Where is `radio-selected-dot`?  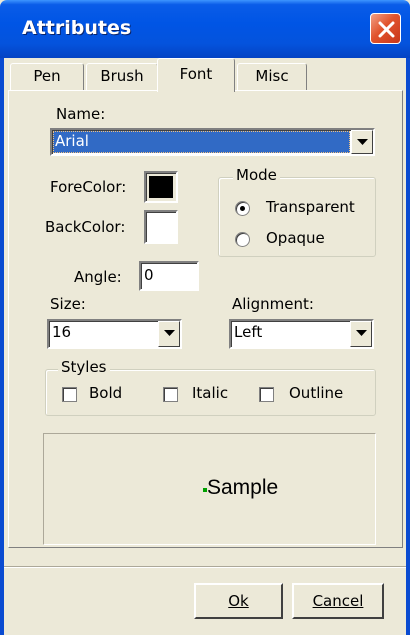
radio-selected-dot is located at coordinates (242, 208).